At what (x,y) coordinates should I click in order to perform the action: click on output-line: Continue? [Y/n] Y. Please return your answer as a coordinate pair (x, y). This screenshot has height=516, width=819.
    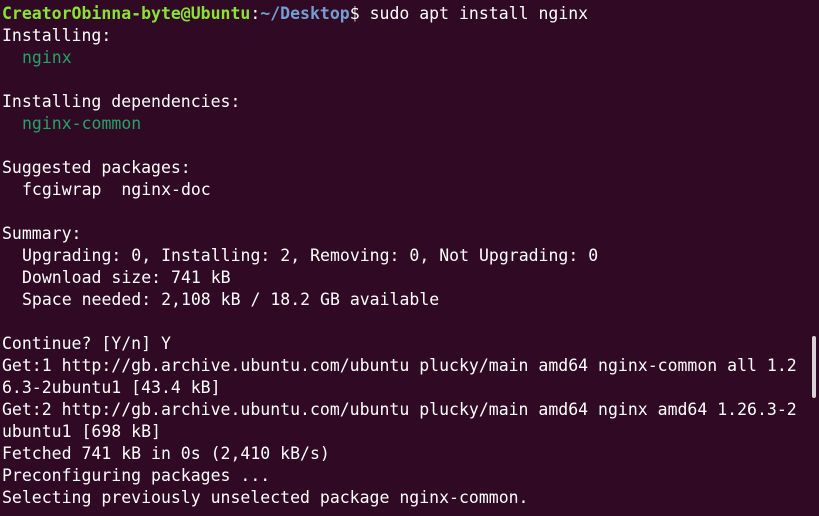
    Looking at the image, I should click on (410, 344).